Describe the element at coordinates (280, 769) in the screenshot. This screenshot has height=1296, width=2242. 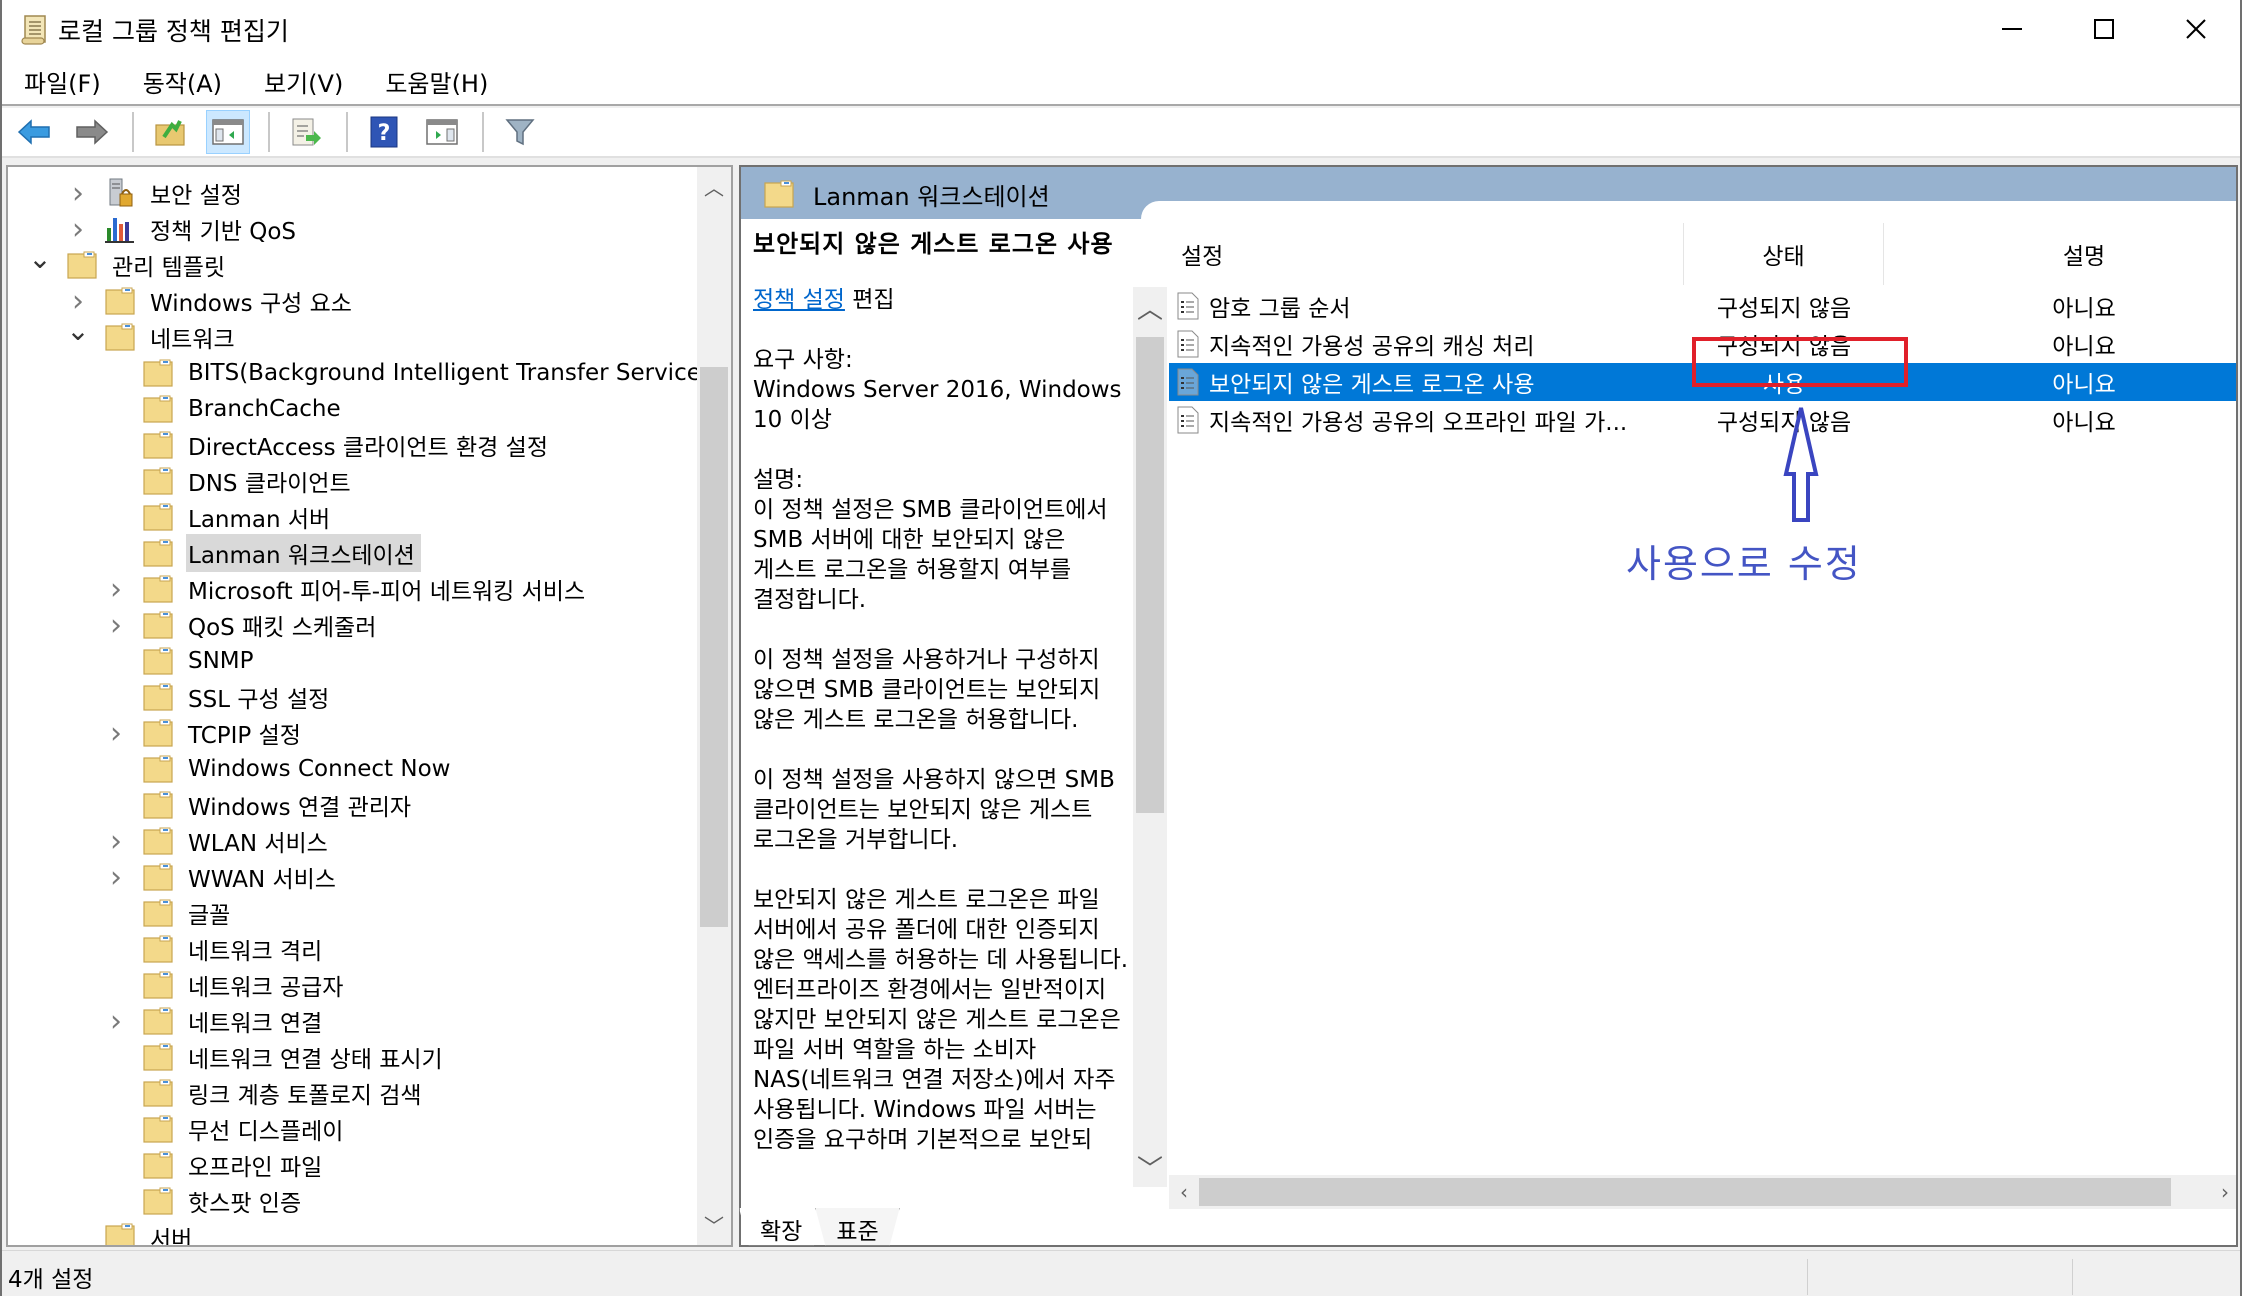
I see `tree-item: Windows Connect Now` at that location.